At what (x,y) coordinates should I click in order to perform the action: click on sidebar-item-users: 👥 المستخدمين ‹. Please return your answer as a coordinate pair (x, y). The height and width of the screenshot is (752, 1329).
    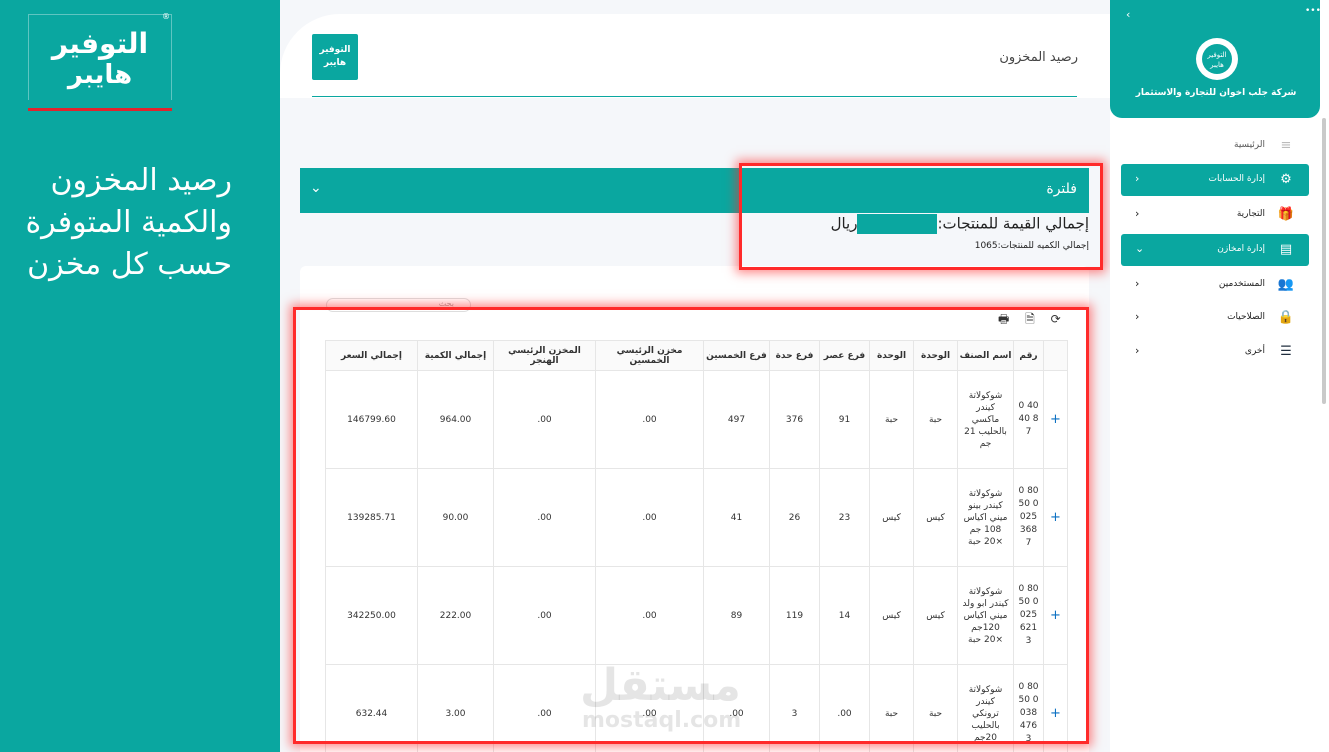
    Looking at the image, I should click on (1215, 285).